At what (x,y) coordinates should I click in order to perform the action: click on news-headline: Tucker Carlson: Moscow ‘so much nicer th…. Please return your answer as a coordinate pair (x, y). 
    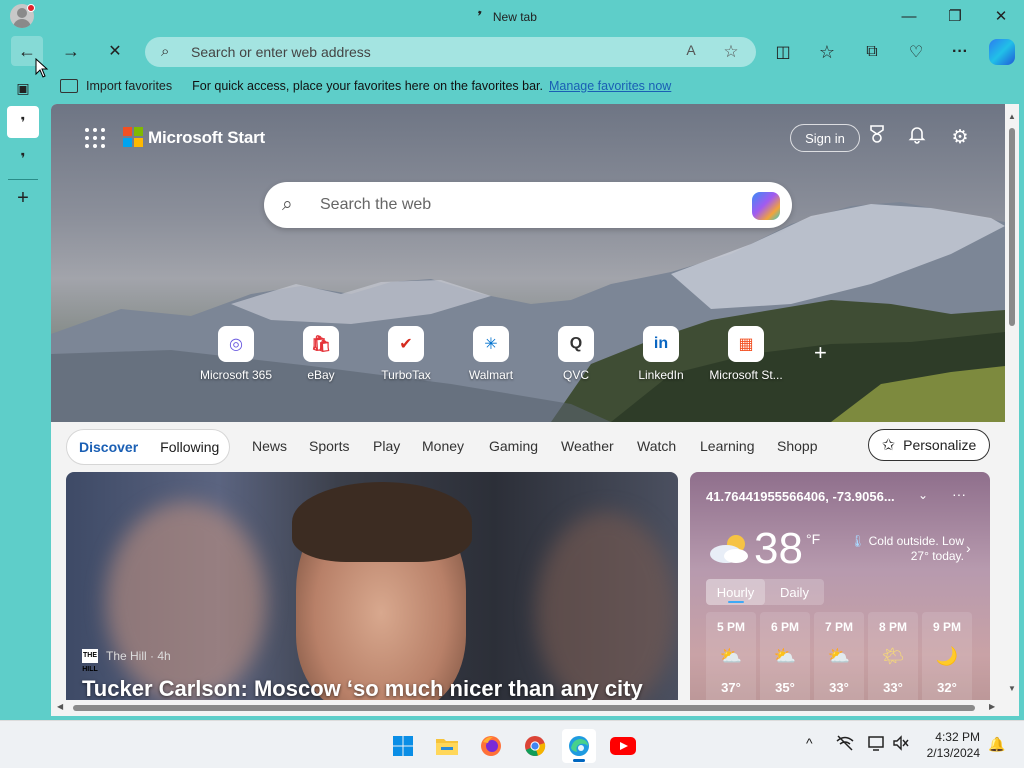
    Looking at the image, I should click on (362, 689).